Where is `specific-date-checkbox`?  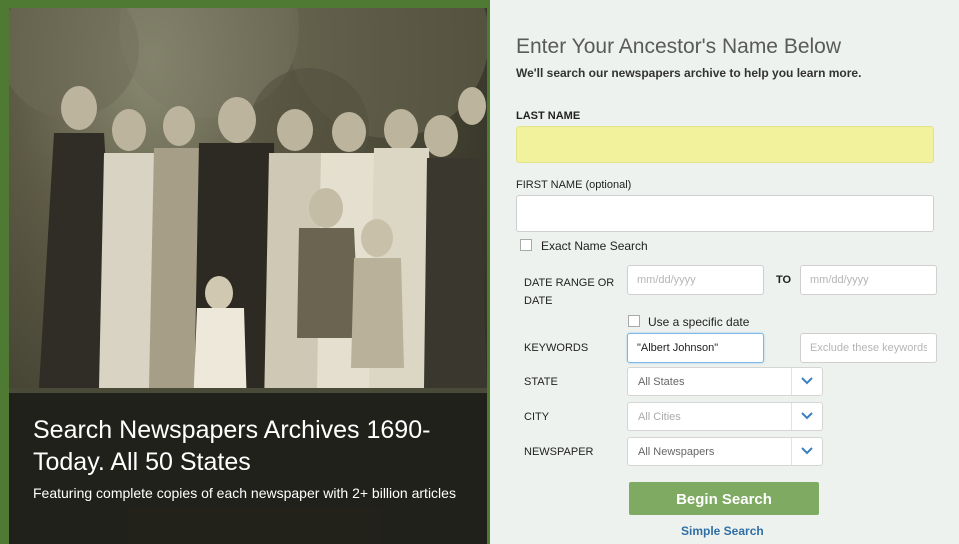
specific-date-checkbox is located at coordinates (634, 321).